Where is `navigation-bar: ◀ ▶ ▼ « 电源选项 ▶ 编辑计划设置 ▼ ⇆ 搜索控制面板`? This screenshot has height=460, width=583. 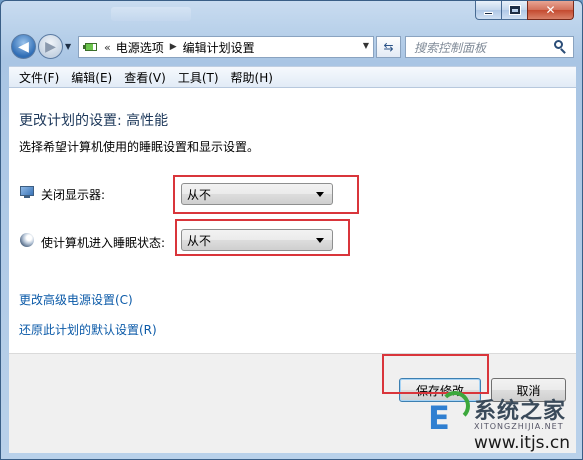
navigation-bar: ◀ ▶ ▼ « 电源选项 ▶ 编辑计划设置 ▼ ⇆ 搜索控制面板 is located at coordinates (291, 47).